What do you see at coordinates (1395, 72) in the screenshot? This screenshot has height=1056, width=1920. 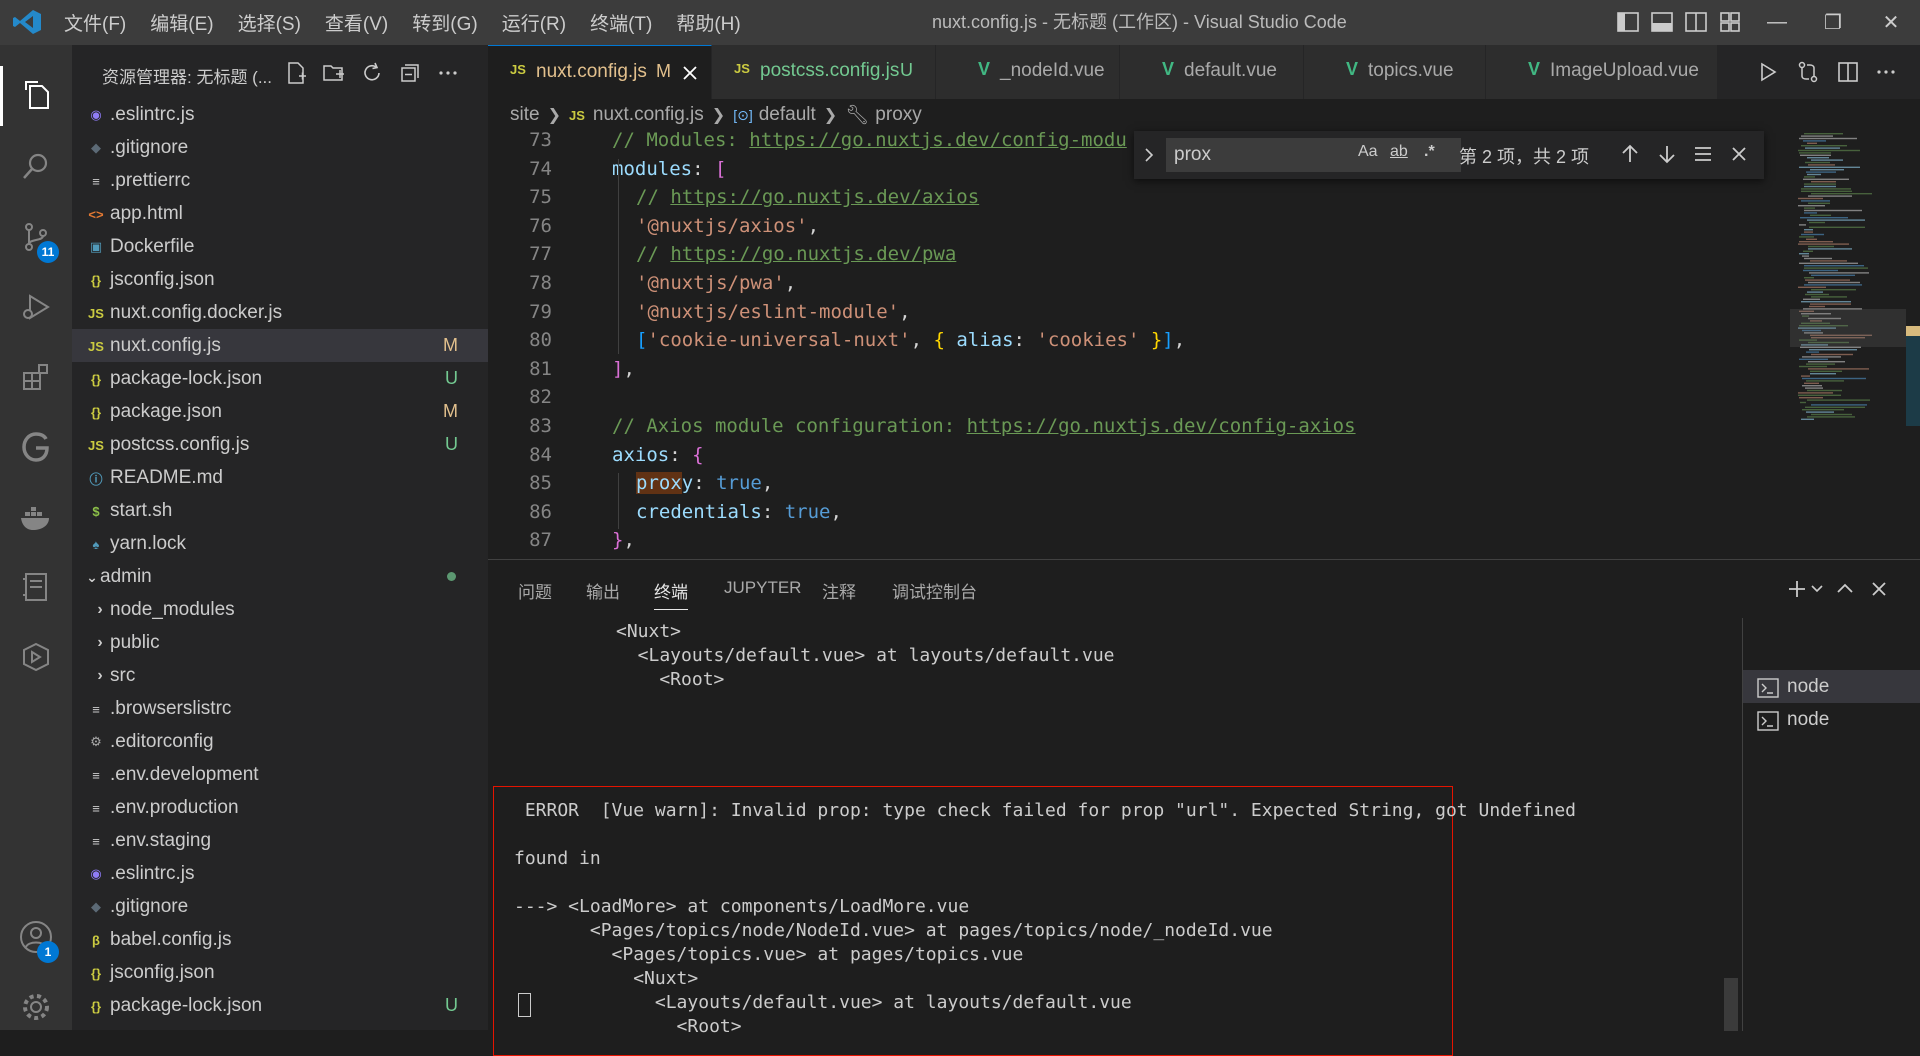 I see `tab-topics-vue: V topics.vue` at bounding box center [1395, 72].